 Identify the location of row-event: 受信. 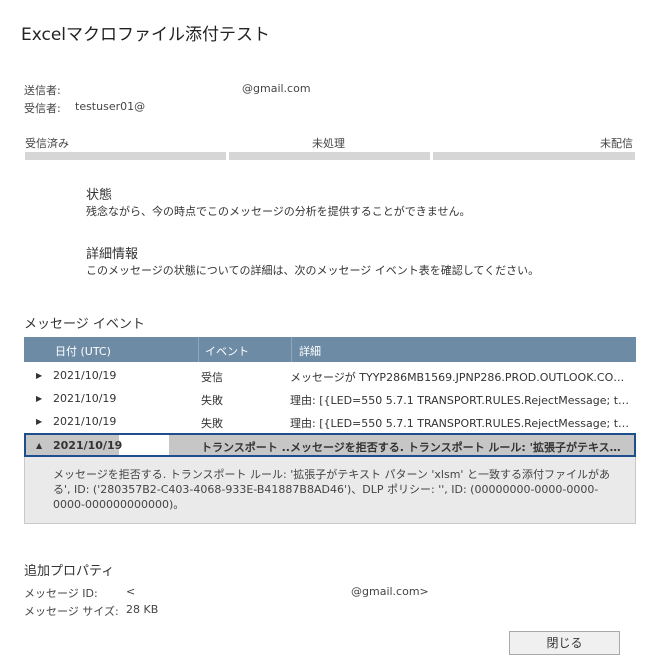
(212, 377).